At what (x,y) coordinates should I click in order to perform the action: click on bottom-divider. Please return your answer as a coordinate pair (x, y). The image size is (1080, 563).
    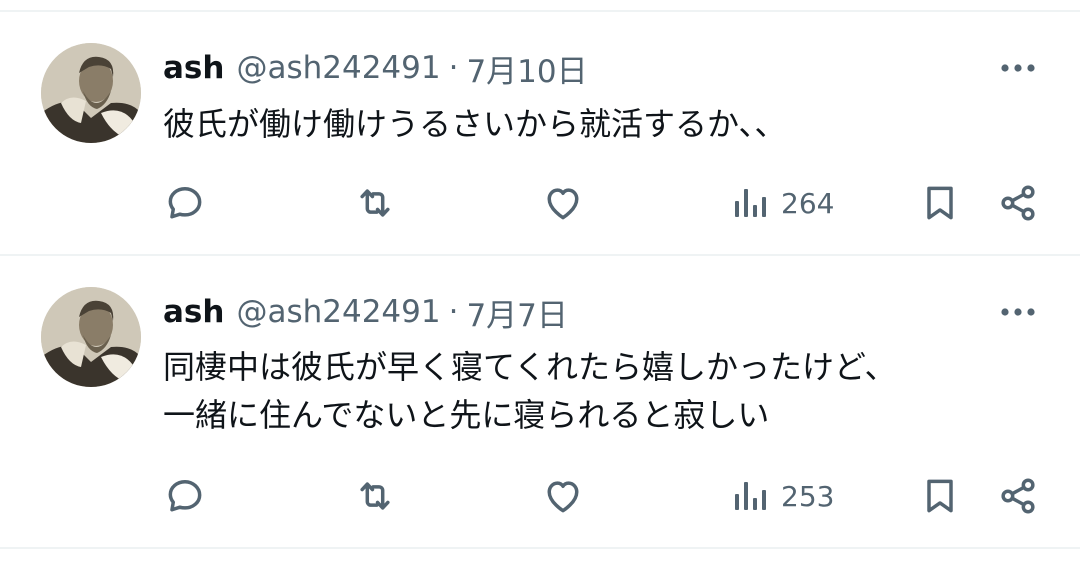
    Looking at the image, I should click on (540, 548).